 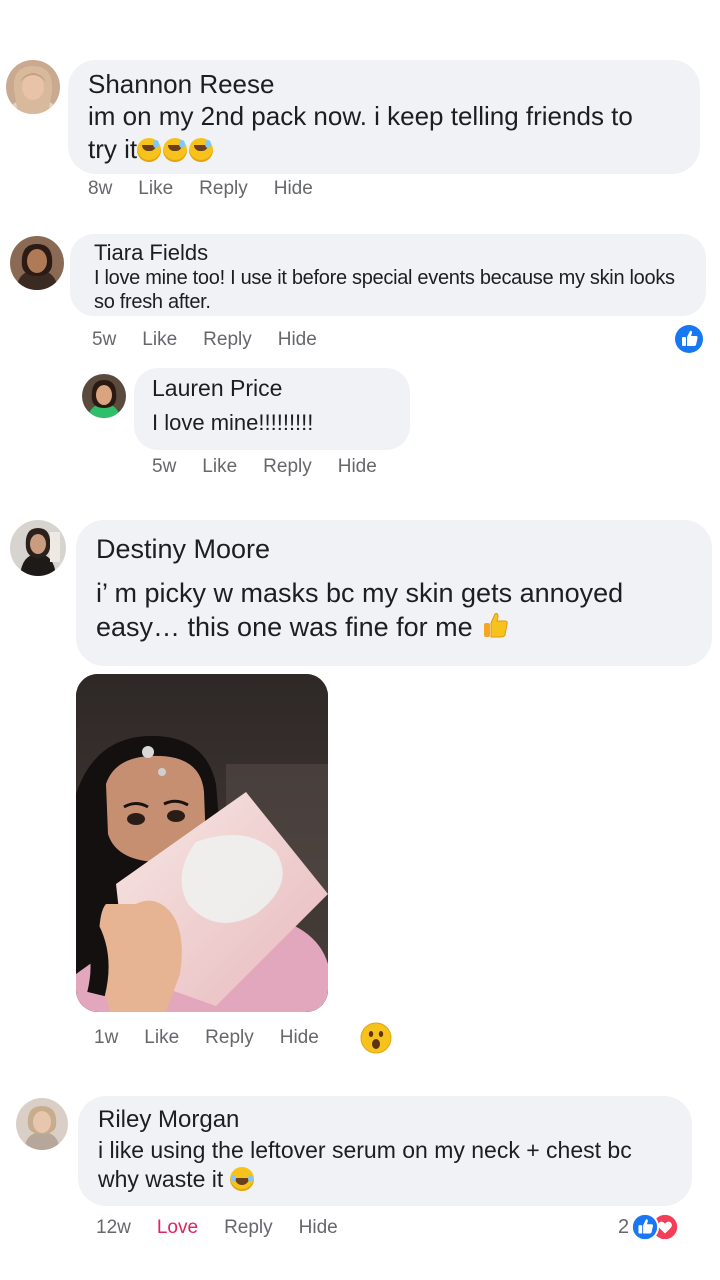 I want to click on comment-text-line: easy… this one was fine for me, so click(x=404, y=627).